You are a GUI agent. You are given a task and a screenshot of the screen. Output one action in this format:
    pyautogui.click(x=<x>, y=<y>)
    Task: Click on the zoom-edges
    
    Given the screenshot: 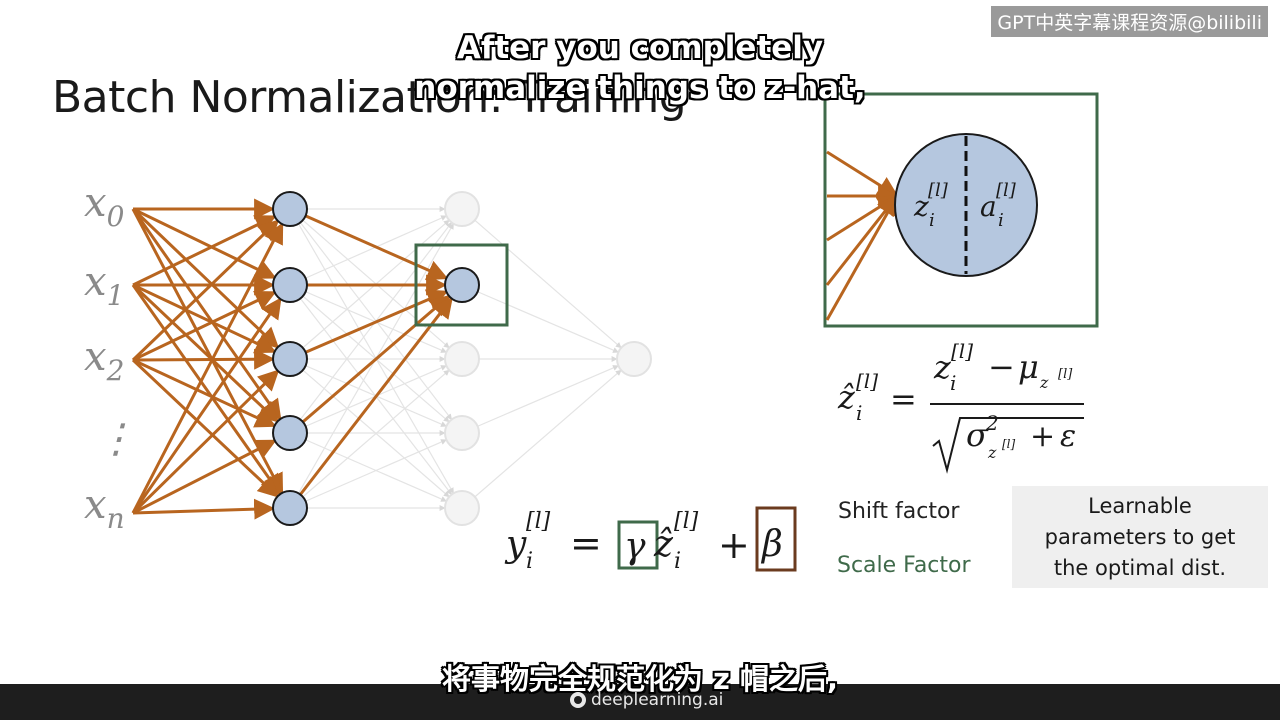 What is the action you would take?
    pyautogui.click(x=862, y=235)
    